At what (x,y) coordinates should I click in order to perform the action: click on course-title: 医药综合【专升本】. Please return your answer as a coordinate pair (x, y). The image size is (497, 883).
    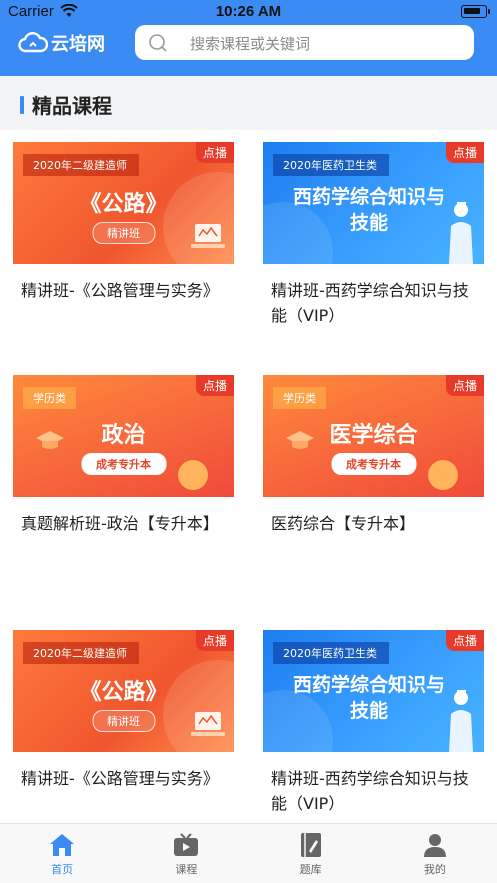
    Looking at the image, I should click on (343, 523).